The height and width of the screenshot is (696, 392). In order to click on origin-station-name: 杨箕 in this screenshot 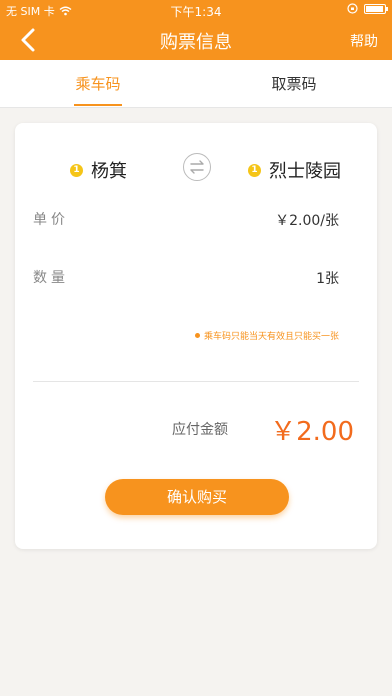, I will do `click(109, 171)`.